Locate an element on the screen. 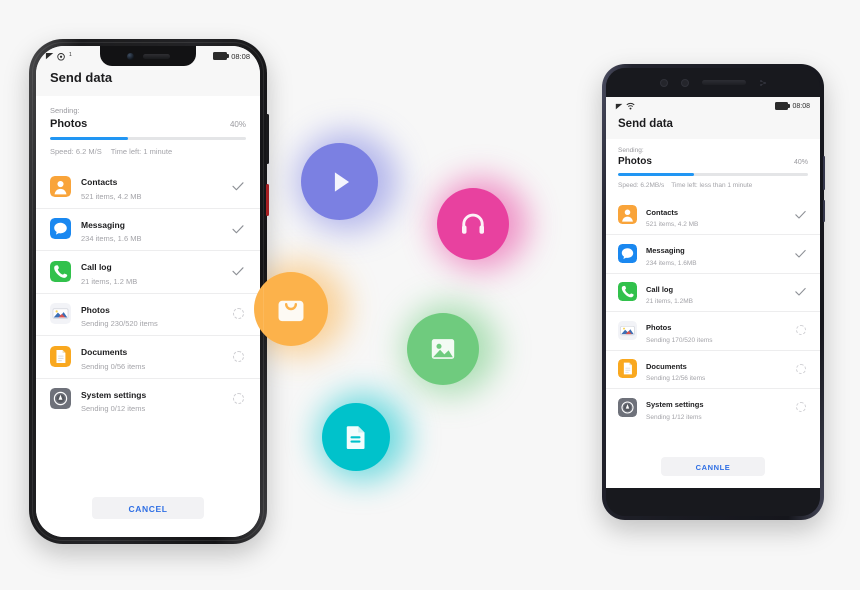 This screenshot has height=590, width=860. transfer-meta-row: Speed: 6.2 M/S Time left: 1 minute is located at coordinates (148, 151).